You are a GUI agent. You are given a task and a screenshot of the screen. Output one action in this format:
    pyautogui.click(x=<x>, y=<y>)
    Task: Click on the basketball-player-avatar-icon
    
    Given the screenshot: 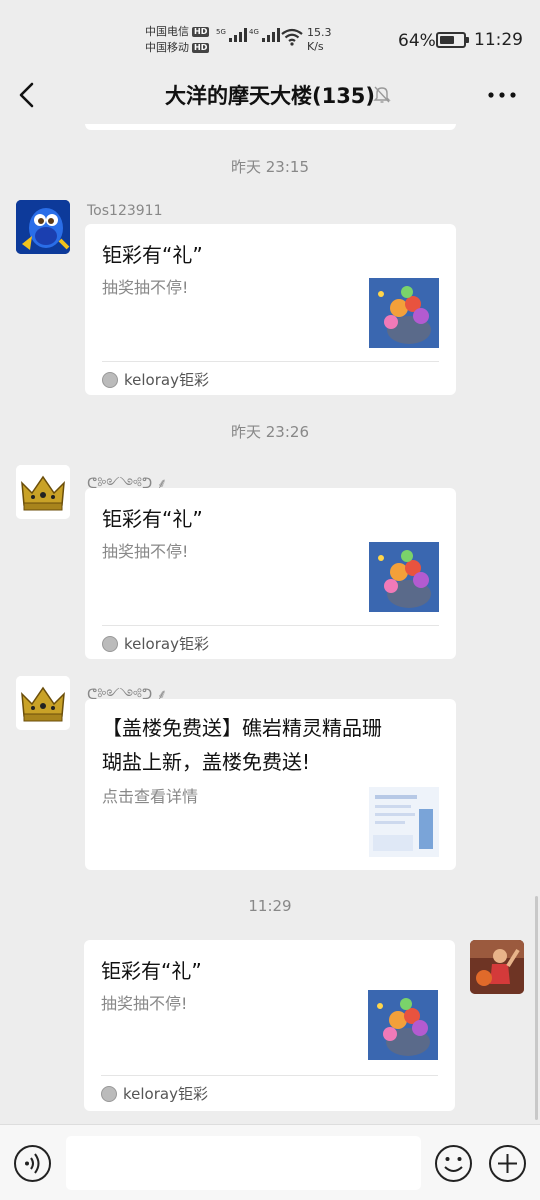 What is the action you would take?
    pyautogui.click(x=497, y=967)
    